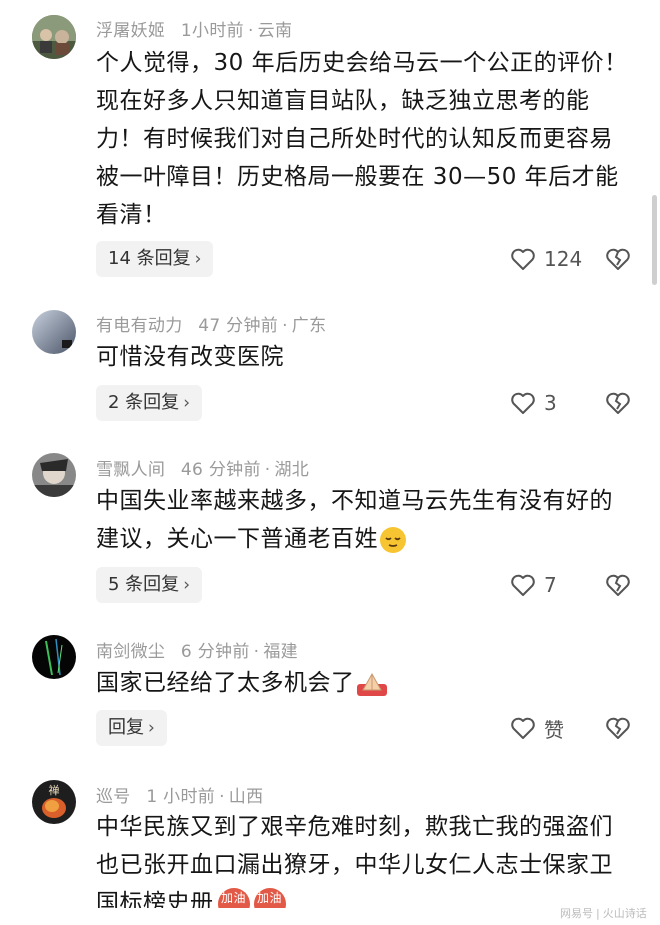 This screenshot has height=925, width=660. Describe the element at coordinates (130, 470) in the screenshot. I see `username: 雪飘人间` at that location.